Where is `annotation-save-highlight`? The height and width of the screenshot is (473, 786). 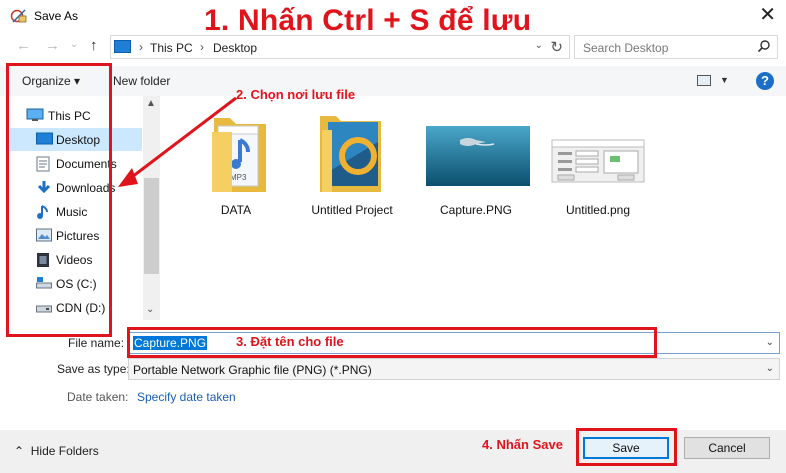 annotation-save-highlight is located at coordinates (626, 447).